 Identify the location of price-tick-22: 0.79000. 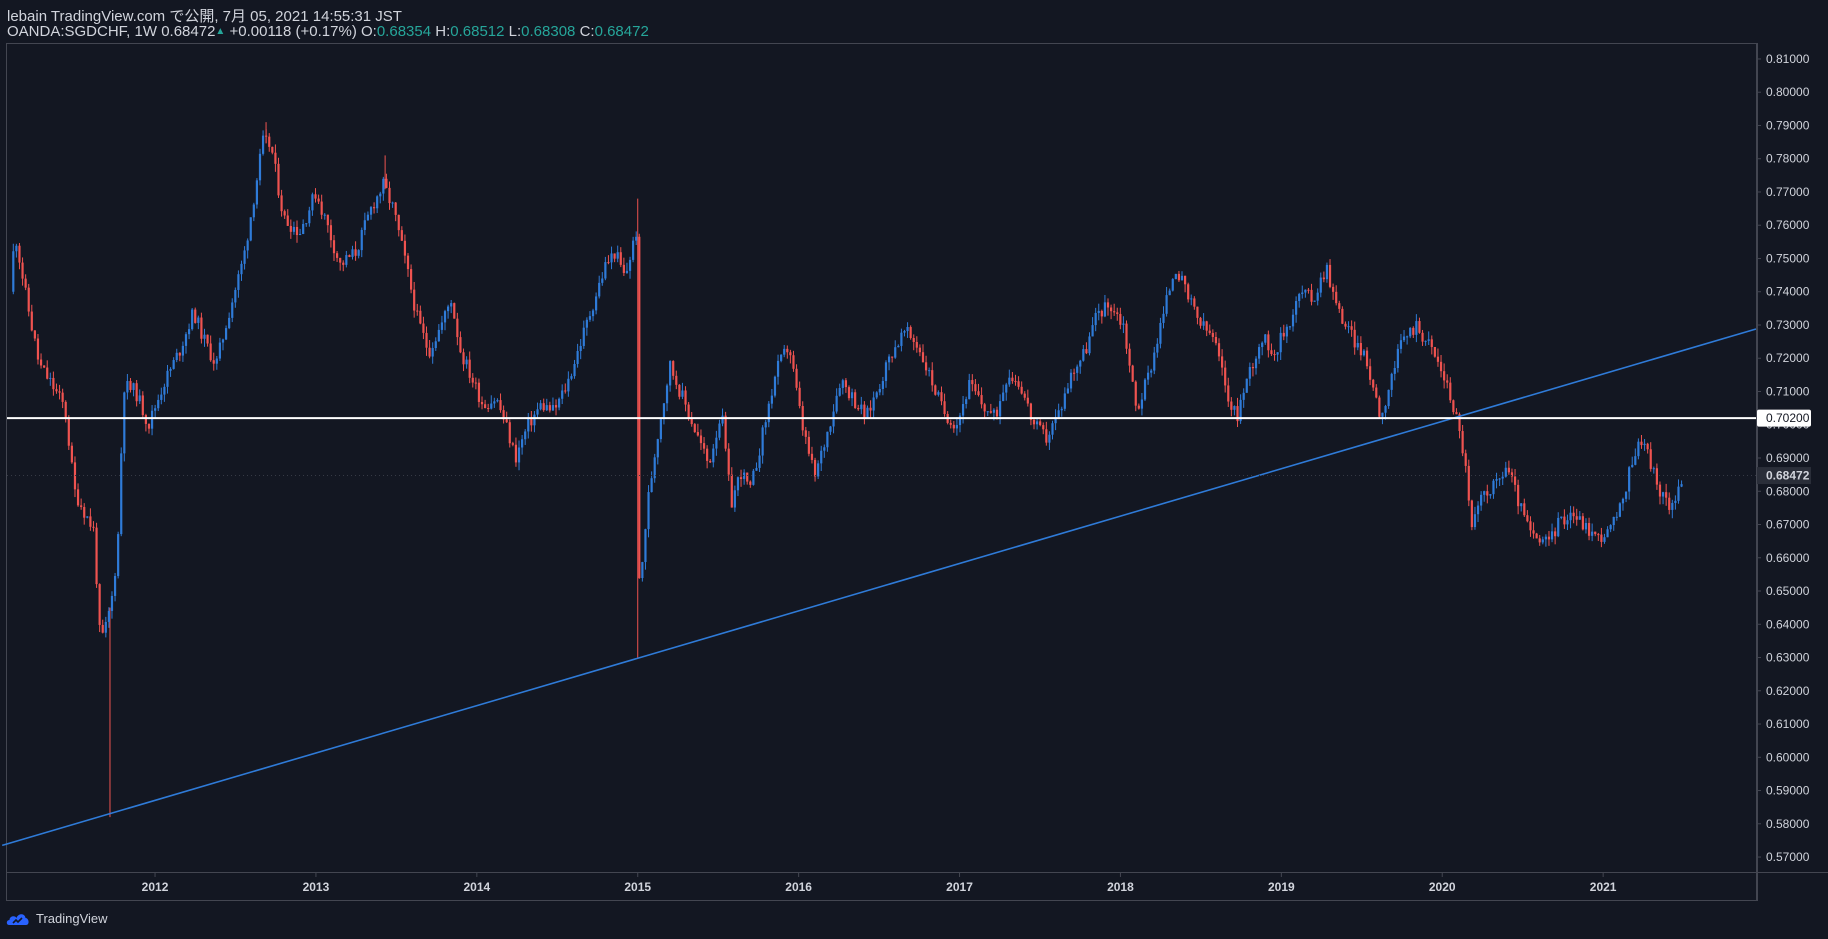
(1783, 125).